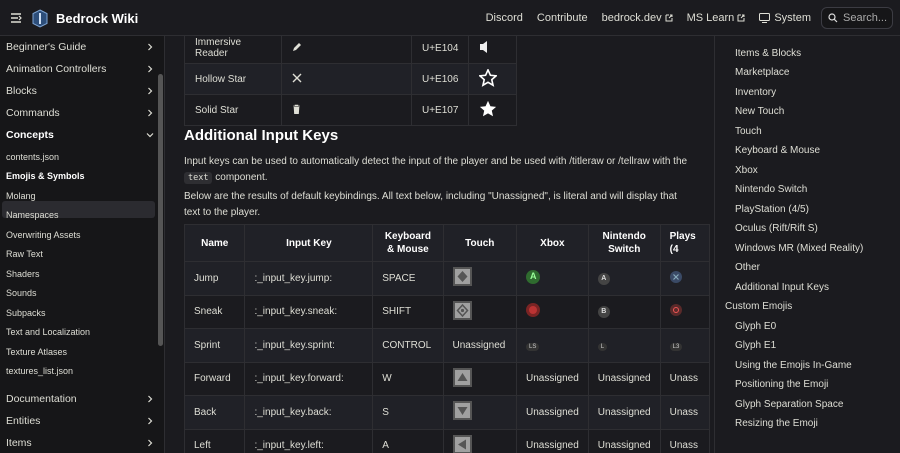 The width and height of the screenshot is (900, 453). What do you see at coordinates (43, 235) in the screenshot?
I see `sidebar-item-overwriting-assets: Overwriting Assets` at bounding box center [43, 235].